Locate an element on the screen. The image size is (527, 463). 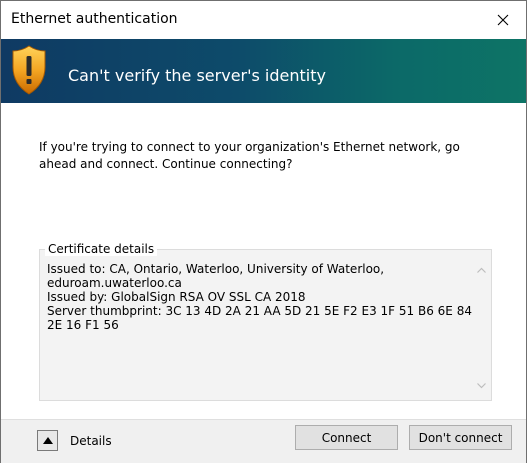
details-toggle: Details is located at coordinates (74, 440).